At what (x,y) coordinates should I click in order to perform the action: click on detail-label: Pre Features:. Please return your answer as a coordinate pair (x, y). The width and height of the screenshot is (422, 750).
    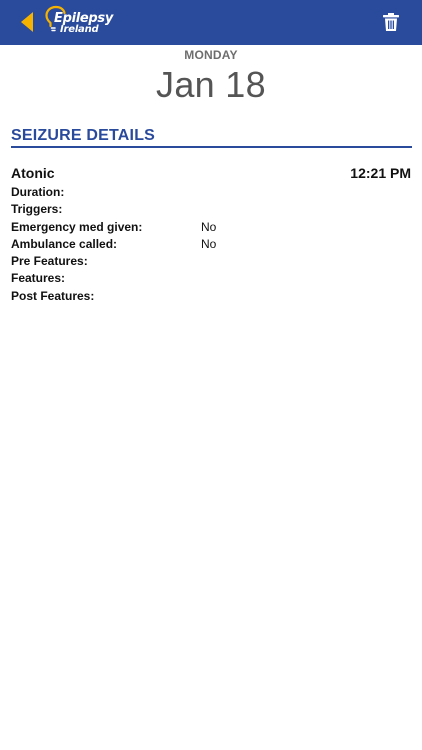
    Looking at the image, I should click on (49, 261).